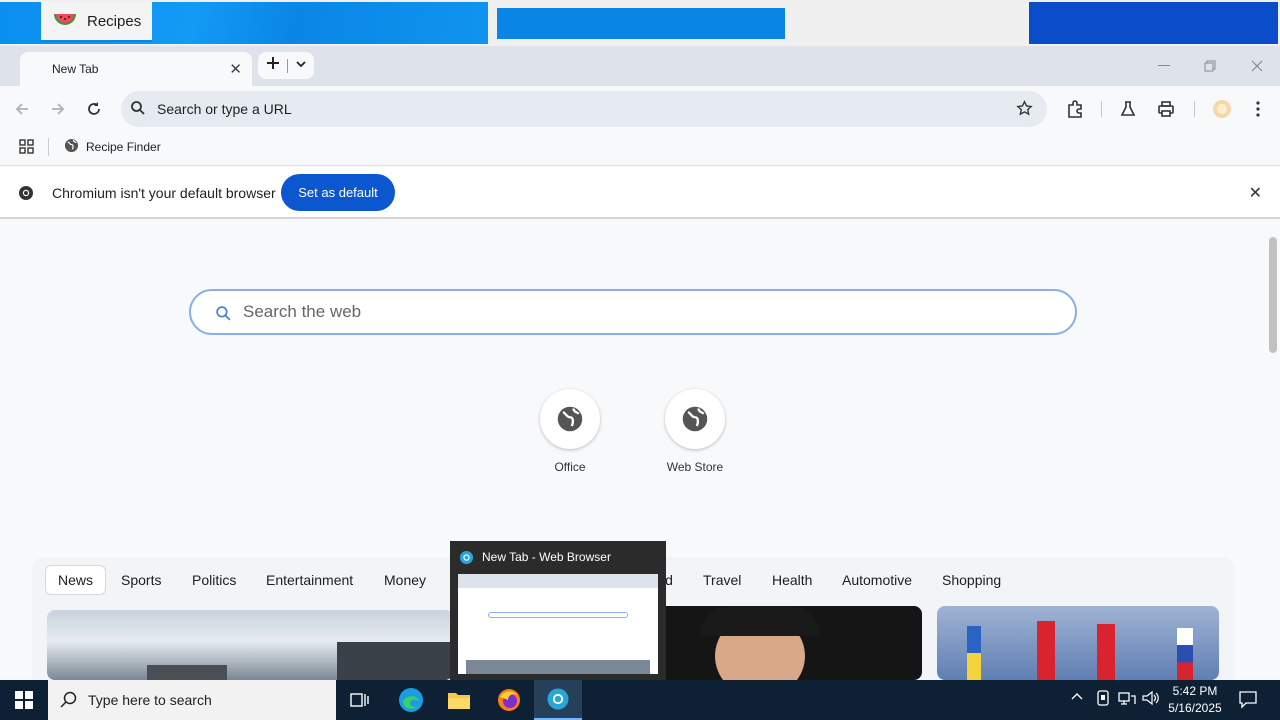 The height and width of the screenshot is (720, 1280). Describe the element at coordinates (640, 66) in the screenshot. I see `browser-tab-strip: New Tab ✕` at that location.